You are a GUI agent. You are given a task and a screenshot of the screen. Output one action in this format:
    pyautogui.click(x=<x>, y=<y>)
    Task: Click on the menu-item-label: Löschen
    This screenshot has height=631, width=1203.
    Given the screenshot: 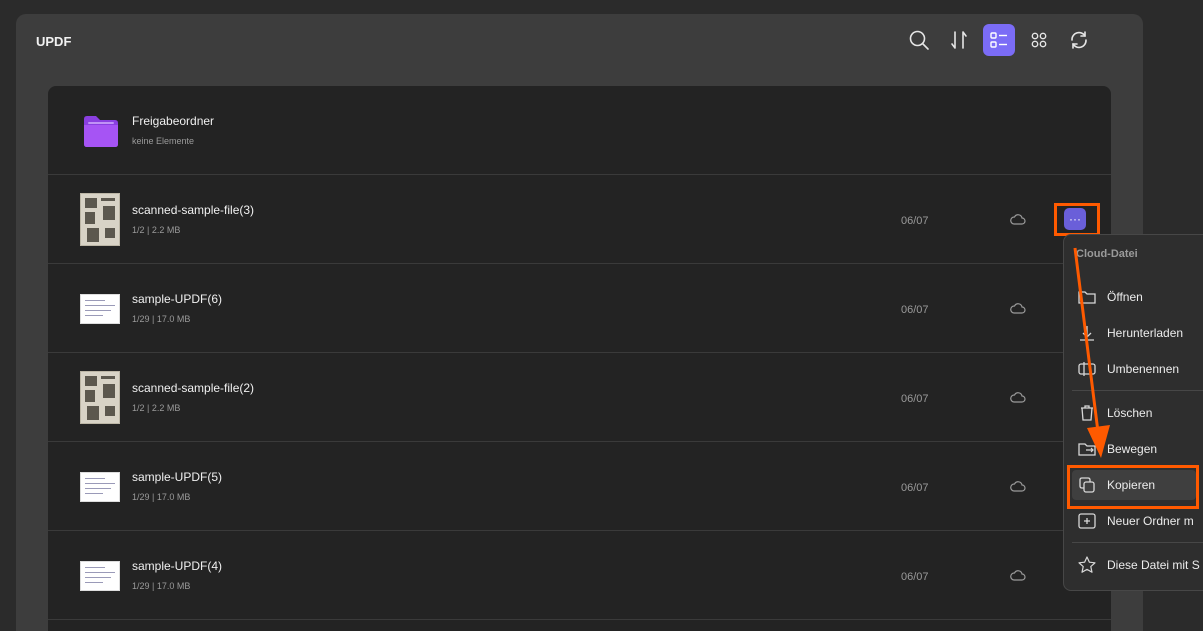 What is the action you would take?
    pyautogui.click(x=1130, y=413)
    